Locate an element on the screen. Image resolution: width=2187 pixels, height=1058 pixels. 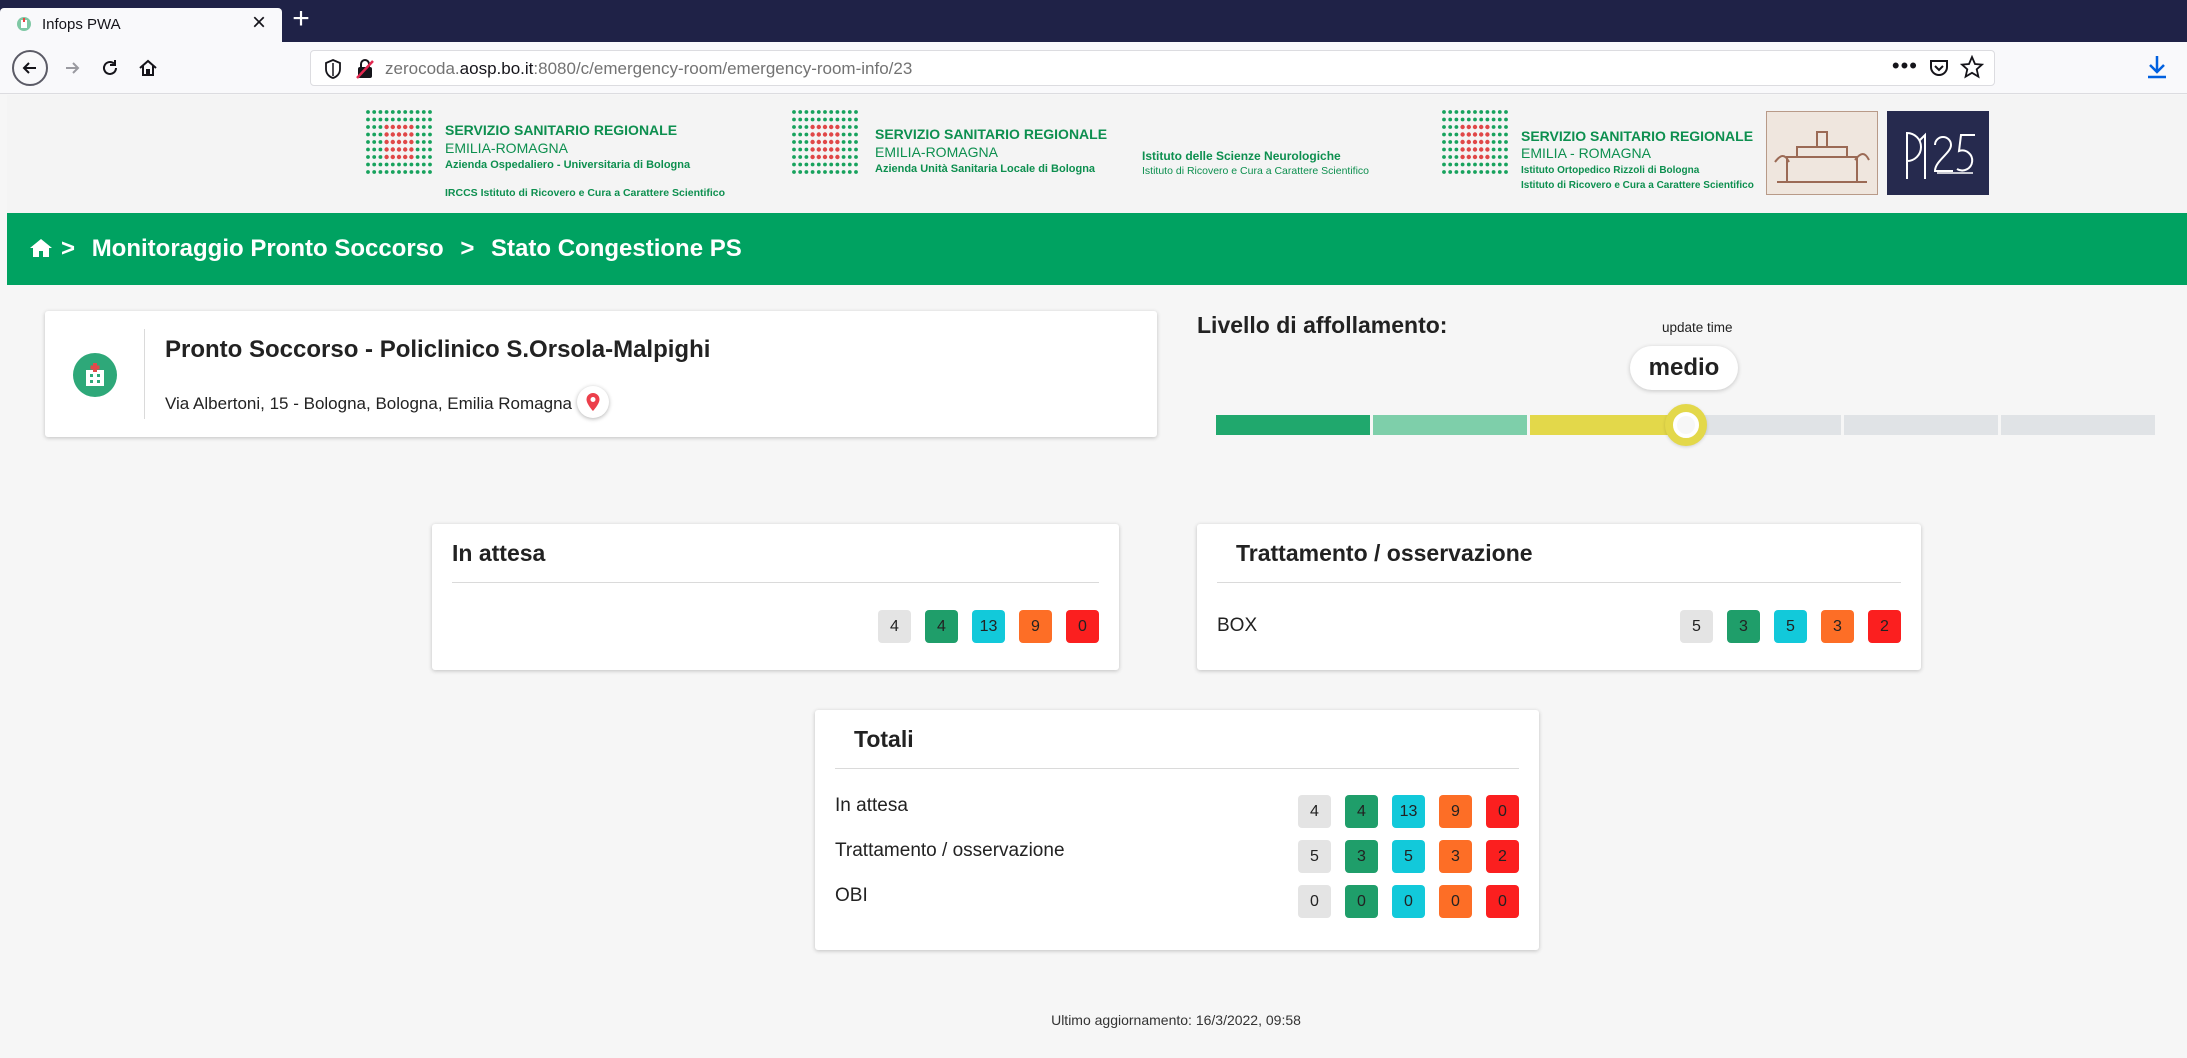
shield-icon is located at coordinates (333, 69).